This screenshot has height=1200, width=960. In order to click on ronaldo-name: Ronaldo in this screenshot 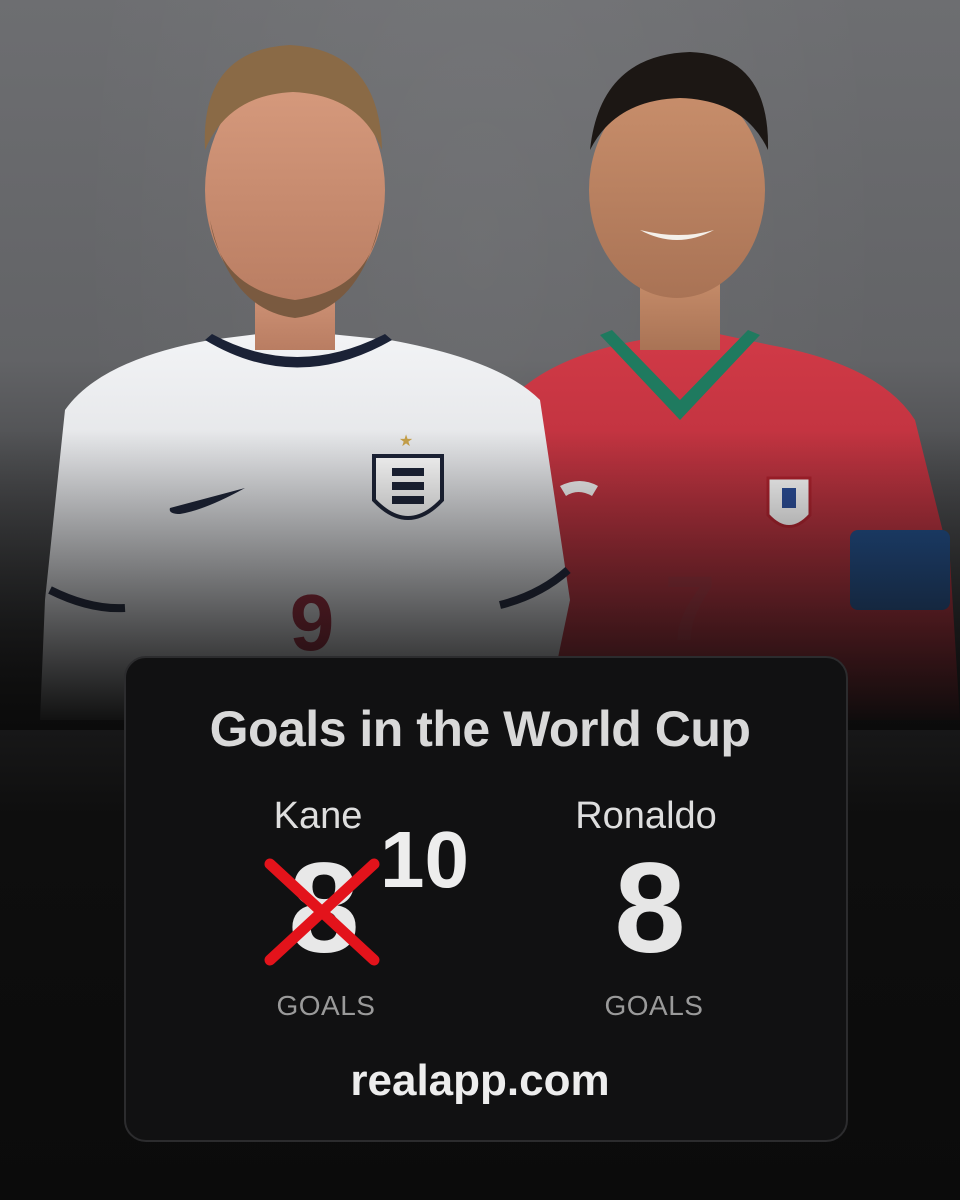, I will do `click(646, 816)`.